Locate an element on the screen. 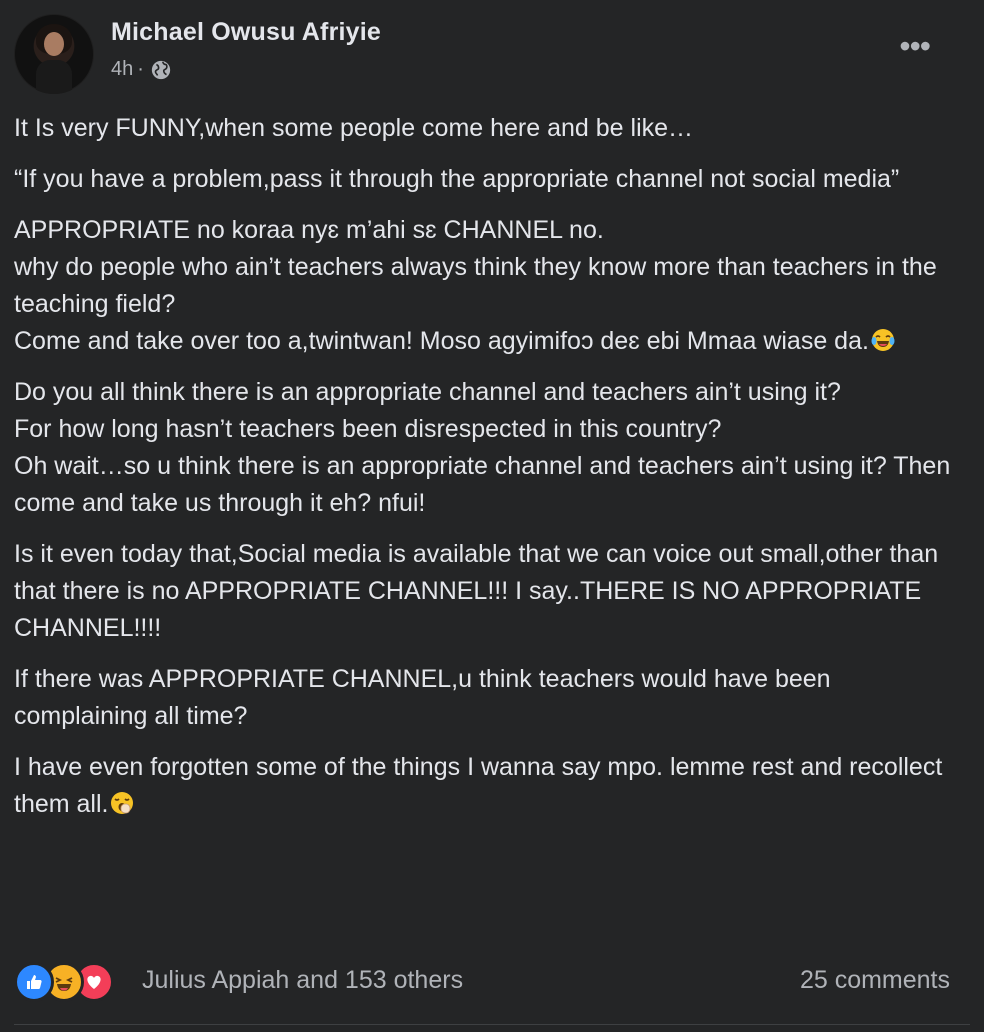 Image resolution: width=984 pixels, height=1032 pixels. footer-divider is located at coordinates (492, 1024).